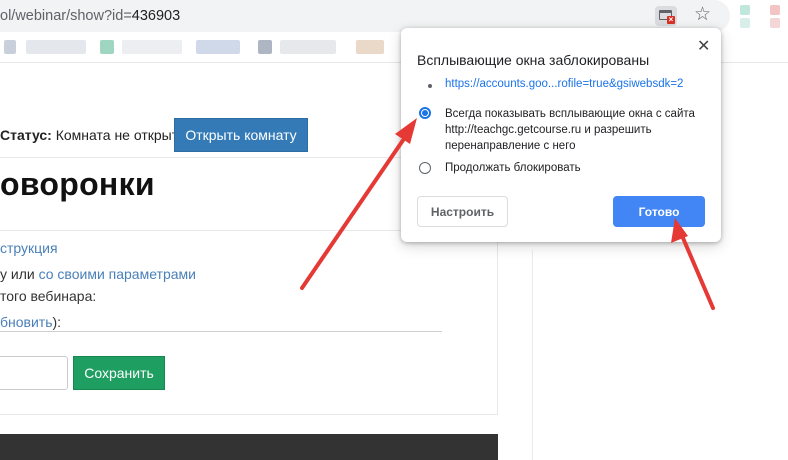 This screenshot has height=460, width=788. What do you see at coordinates (221, 331) in the screenshot?
I see `field-underline` at bounding box center [221, 331].